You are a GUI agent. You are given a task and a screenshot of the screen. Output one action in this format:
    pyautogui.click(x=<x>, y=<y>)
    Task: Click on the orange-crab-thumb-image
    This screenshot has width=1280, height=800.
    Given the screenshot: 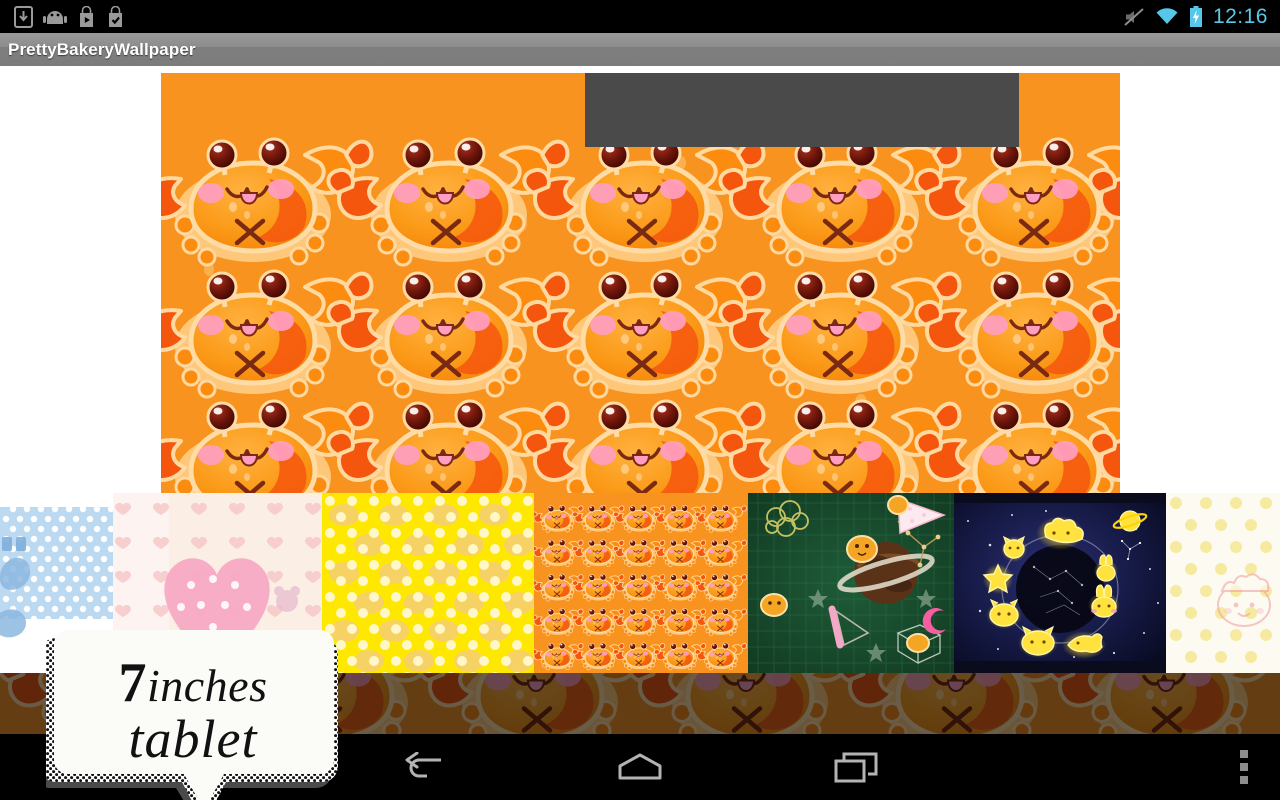 What is the action you would take?
    pyautogui.click(x=641, y=583)
    